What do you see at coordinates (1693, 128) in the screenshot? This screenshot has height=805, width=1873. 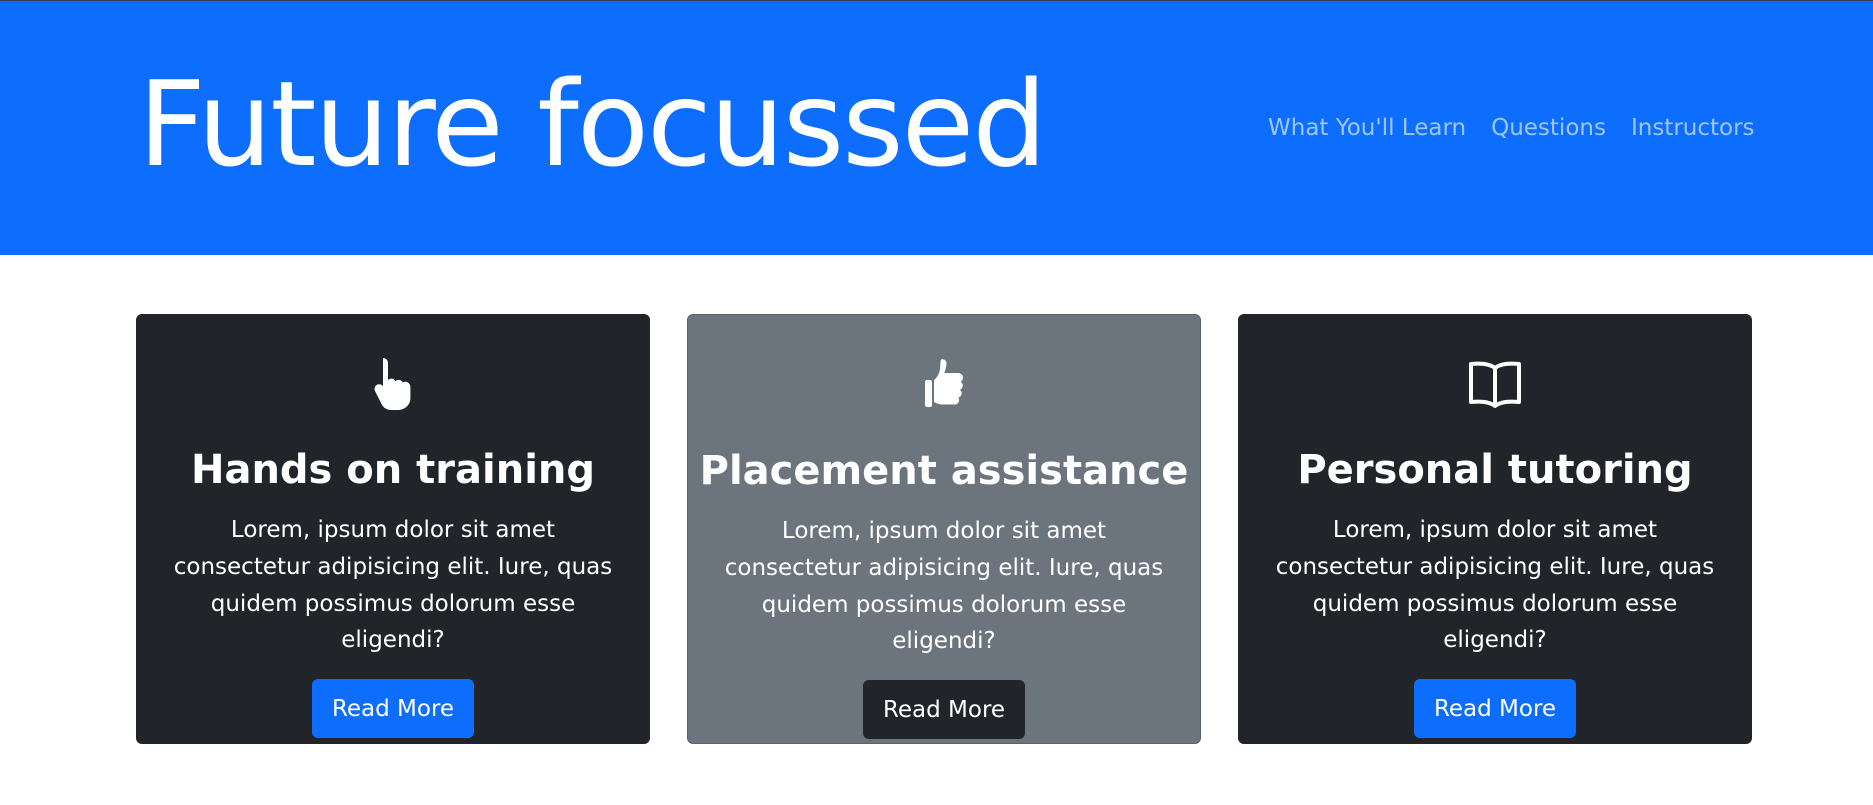 I see `nav-link-instructors: Instructors` at bounding box center [1693, 128].